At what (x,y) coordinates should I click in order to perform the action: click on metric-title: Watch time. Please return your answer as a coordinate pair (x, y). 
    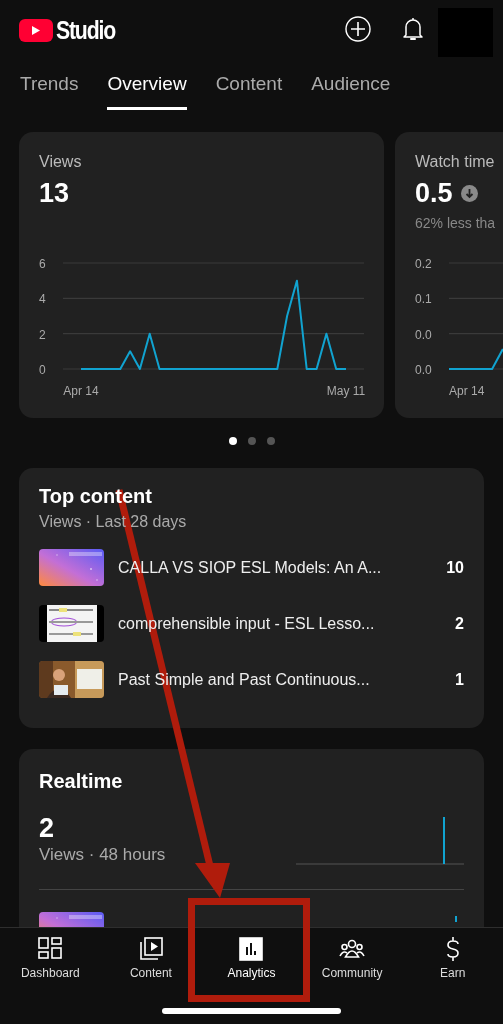
    Looking at the image, I should click on (455, 161).